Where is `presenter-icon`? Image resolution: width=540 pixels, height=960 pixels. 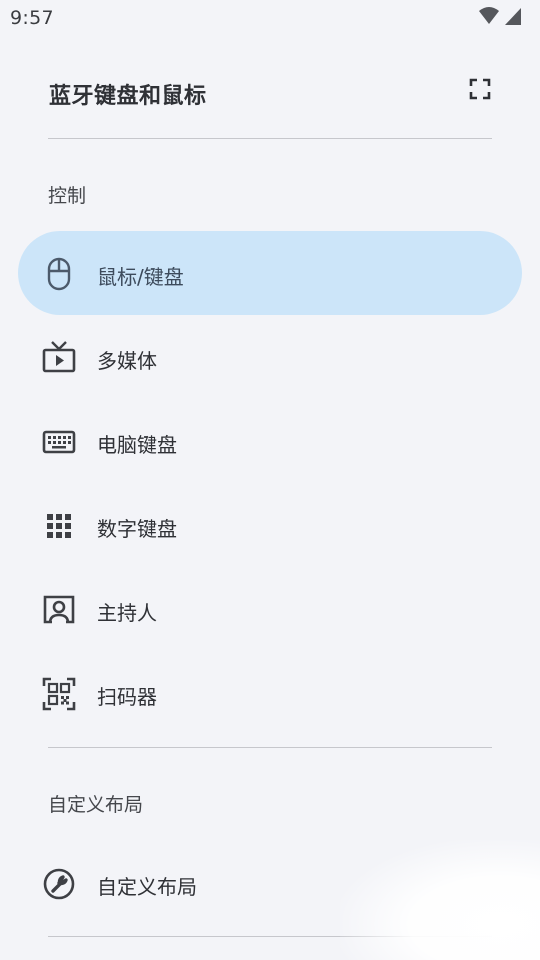
presenter-icon is located at coordinates (59, 609).